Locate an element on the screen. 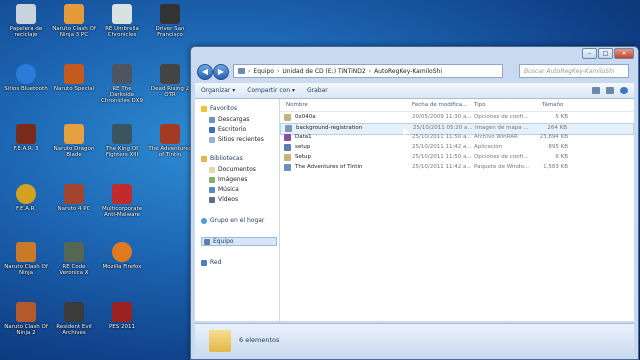 Image resolution: width=640 pixels, height=360 pixels. nav-libraries: Bibliotecas is located at coordinates (222, 158).